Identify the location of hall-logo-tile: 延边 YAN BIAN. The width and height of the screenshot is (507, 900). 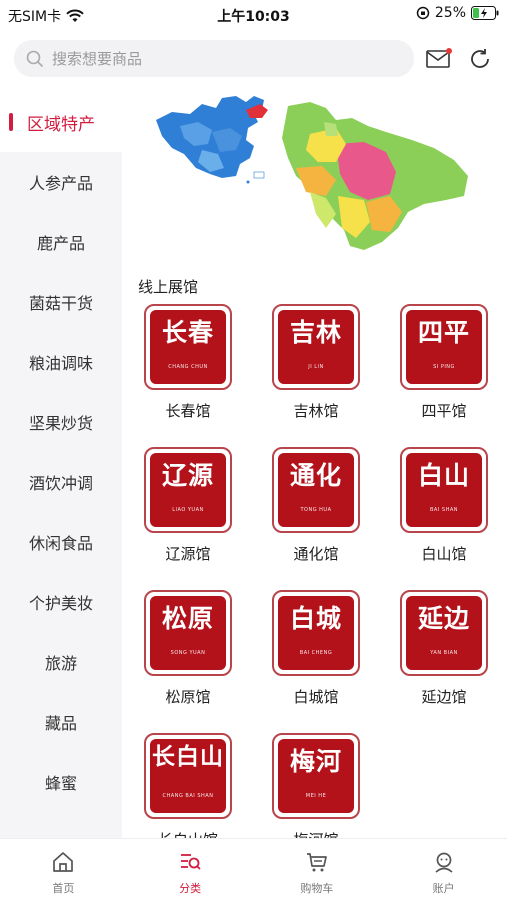
(444, 633).